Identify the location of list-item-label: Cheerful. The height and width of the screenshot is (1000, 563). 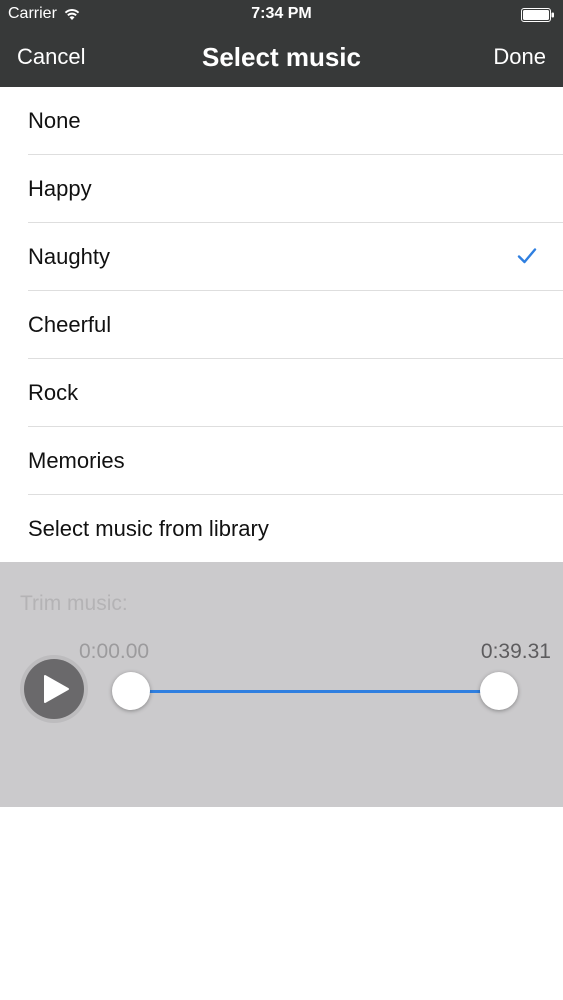
(70, 324).